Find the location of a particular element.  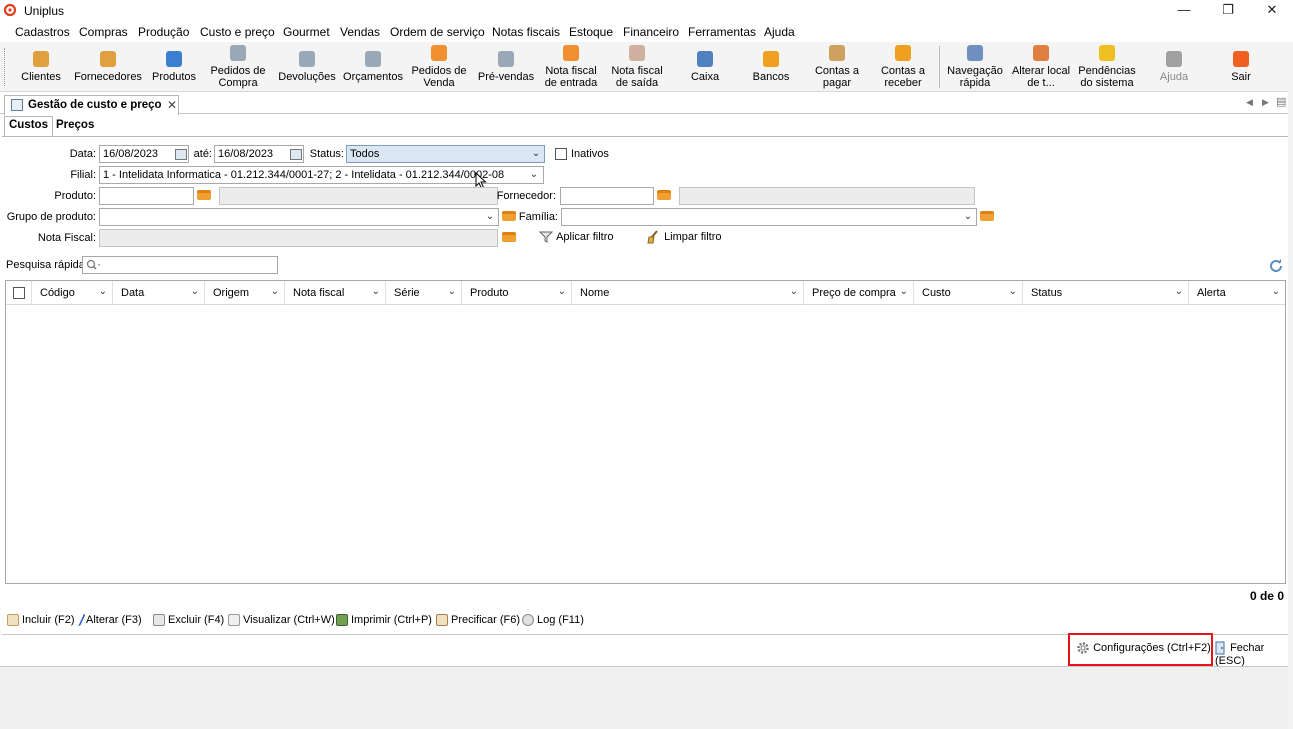

limpar-filtro-button: Limpar filtro is located at coordinates (684, 238).